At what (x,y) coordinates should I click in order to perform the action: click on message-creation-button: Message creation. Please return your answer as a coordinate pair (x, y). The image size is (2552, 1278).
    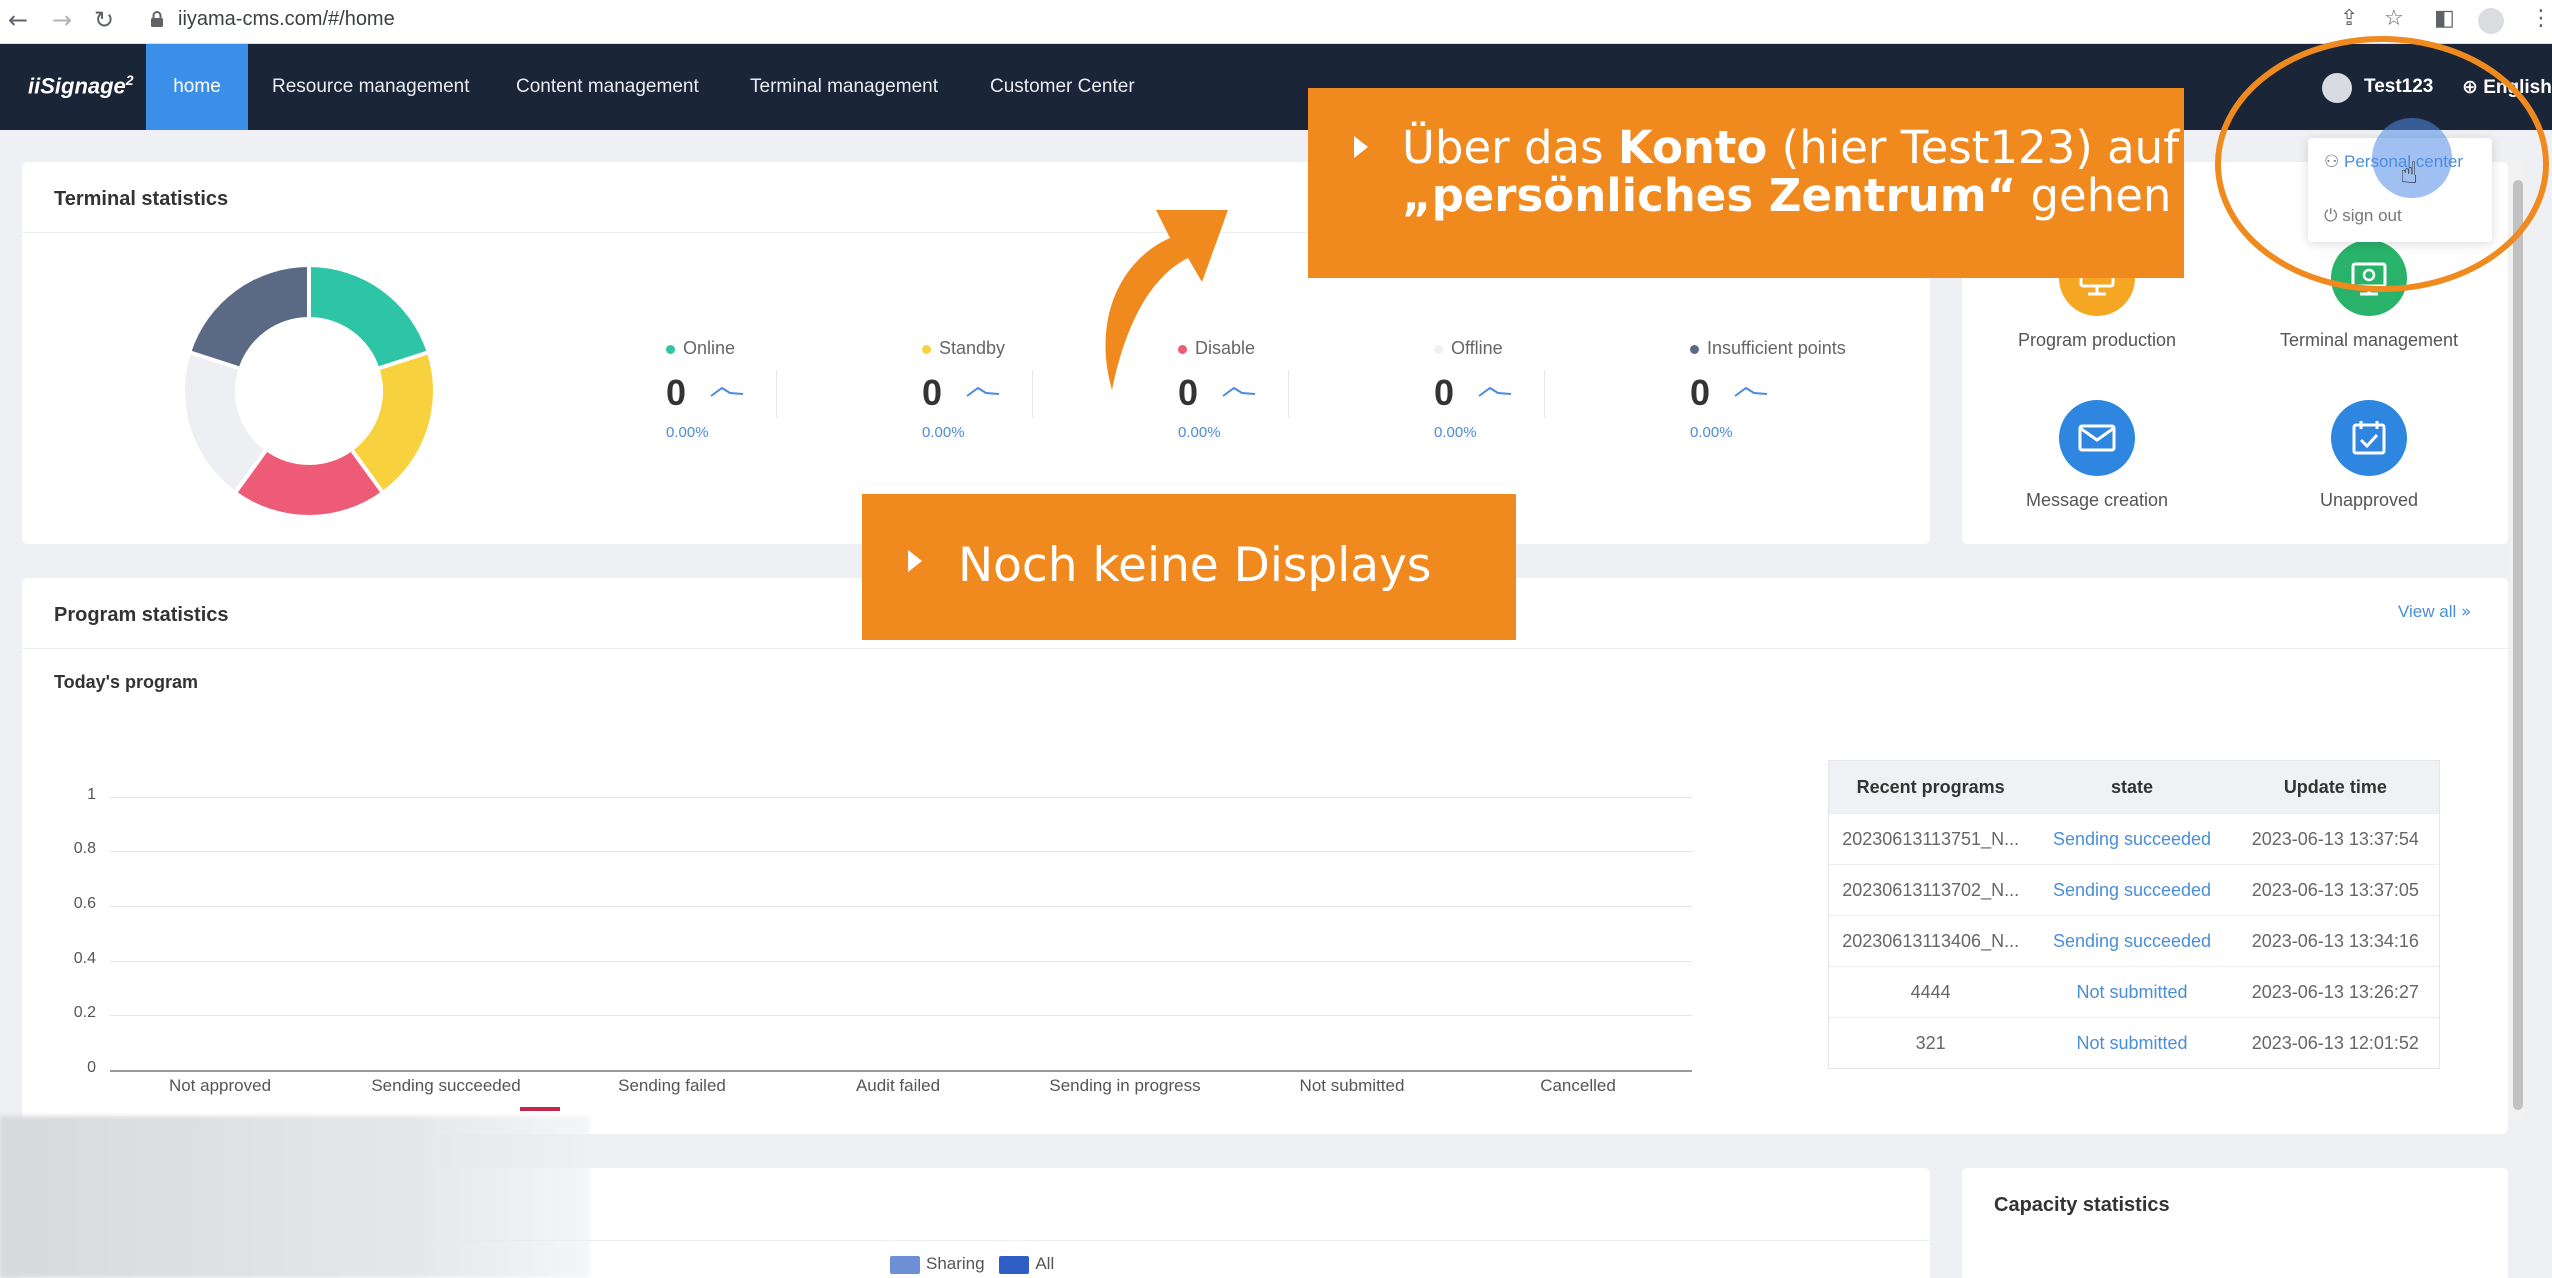
    Looking at the image, I should click on (2097, 455).